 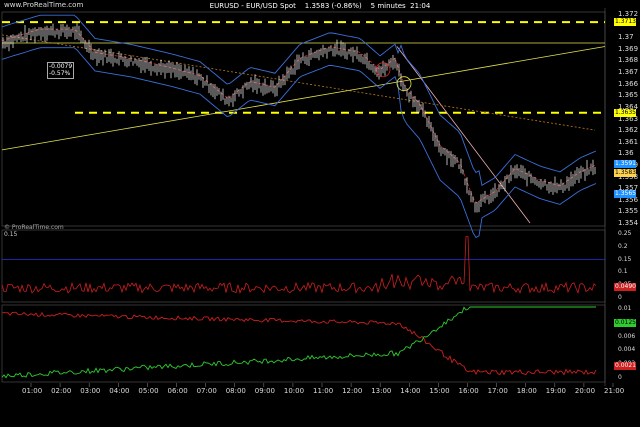 What do you see at coordinates (628, 211) in the screenshot?
I see `price-tick-label: 1.355` at bounding box center [628, 211].